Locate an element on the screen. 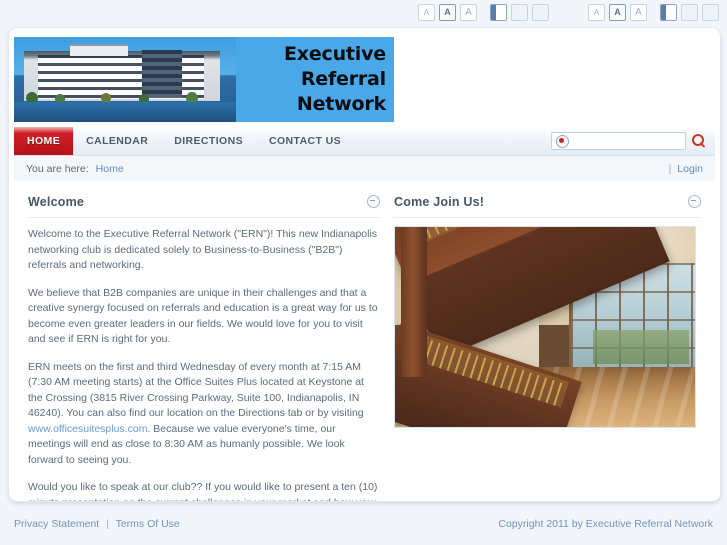 This screenshot has height=545, width=727. tree-line is located at coordinates (125, 96).